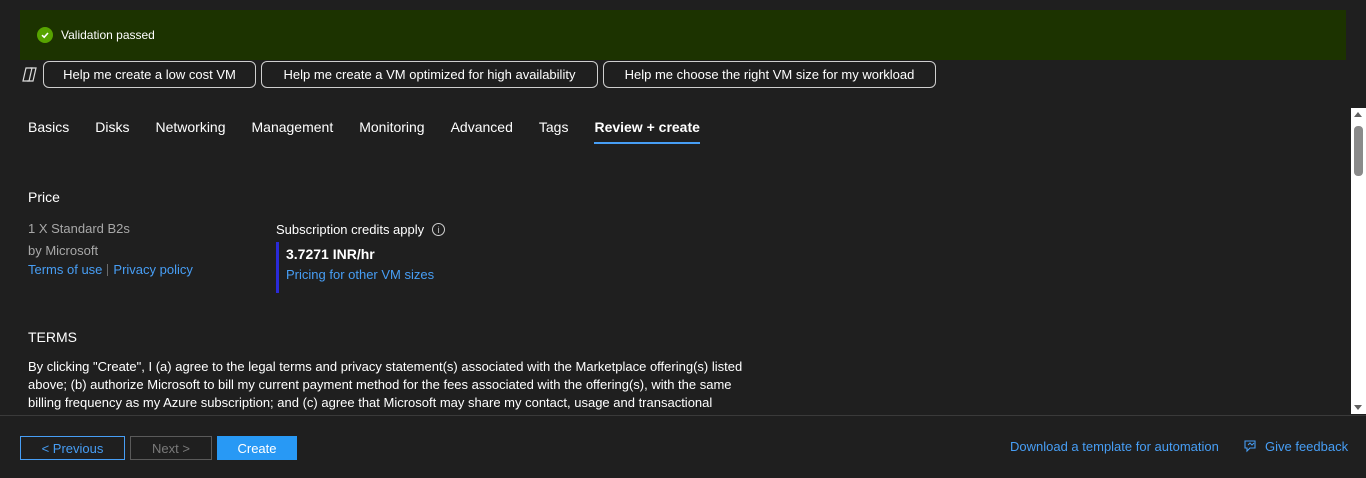 The image size is (1366, 478). Describe the element at coordinates (1114, 446) in the screenshot. I see `download-template-link: Download a template for automation` at that location.